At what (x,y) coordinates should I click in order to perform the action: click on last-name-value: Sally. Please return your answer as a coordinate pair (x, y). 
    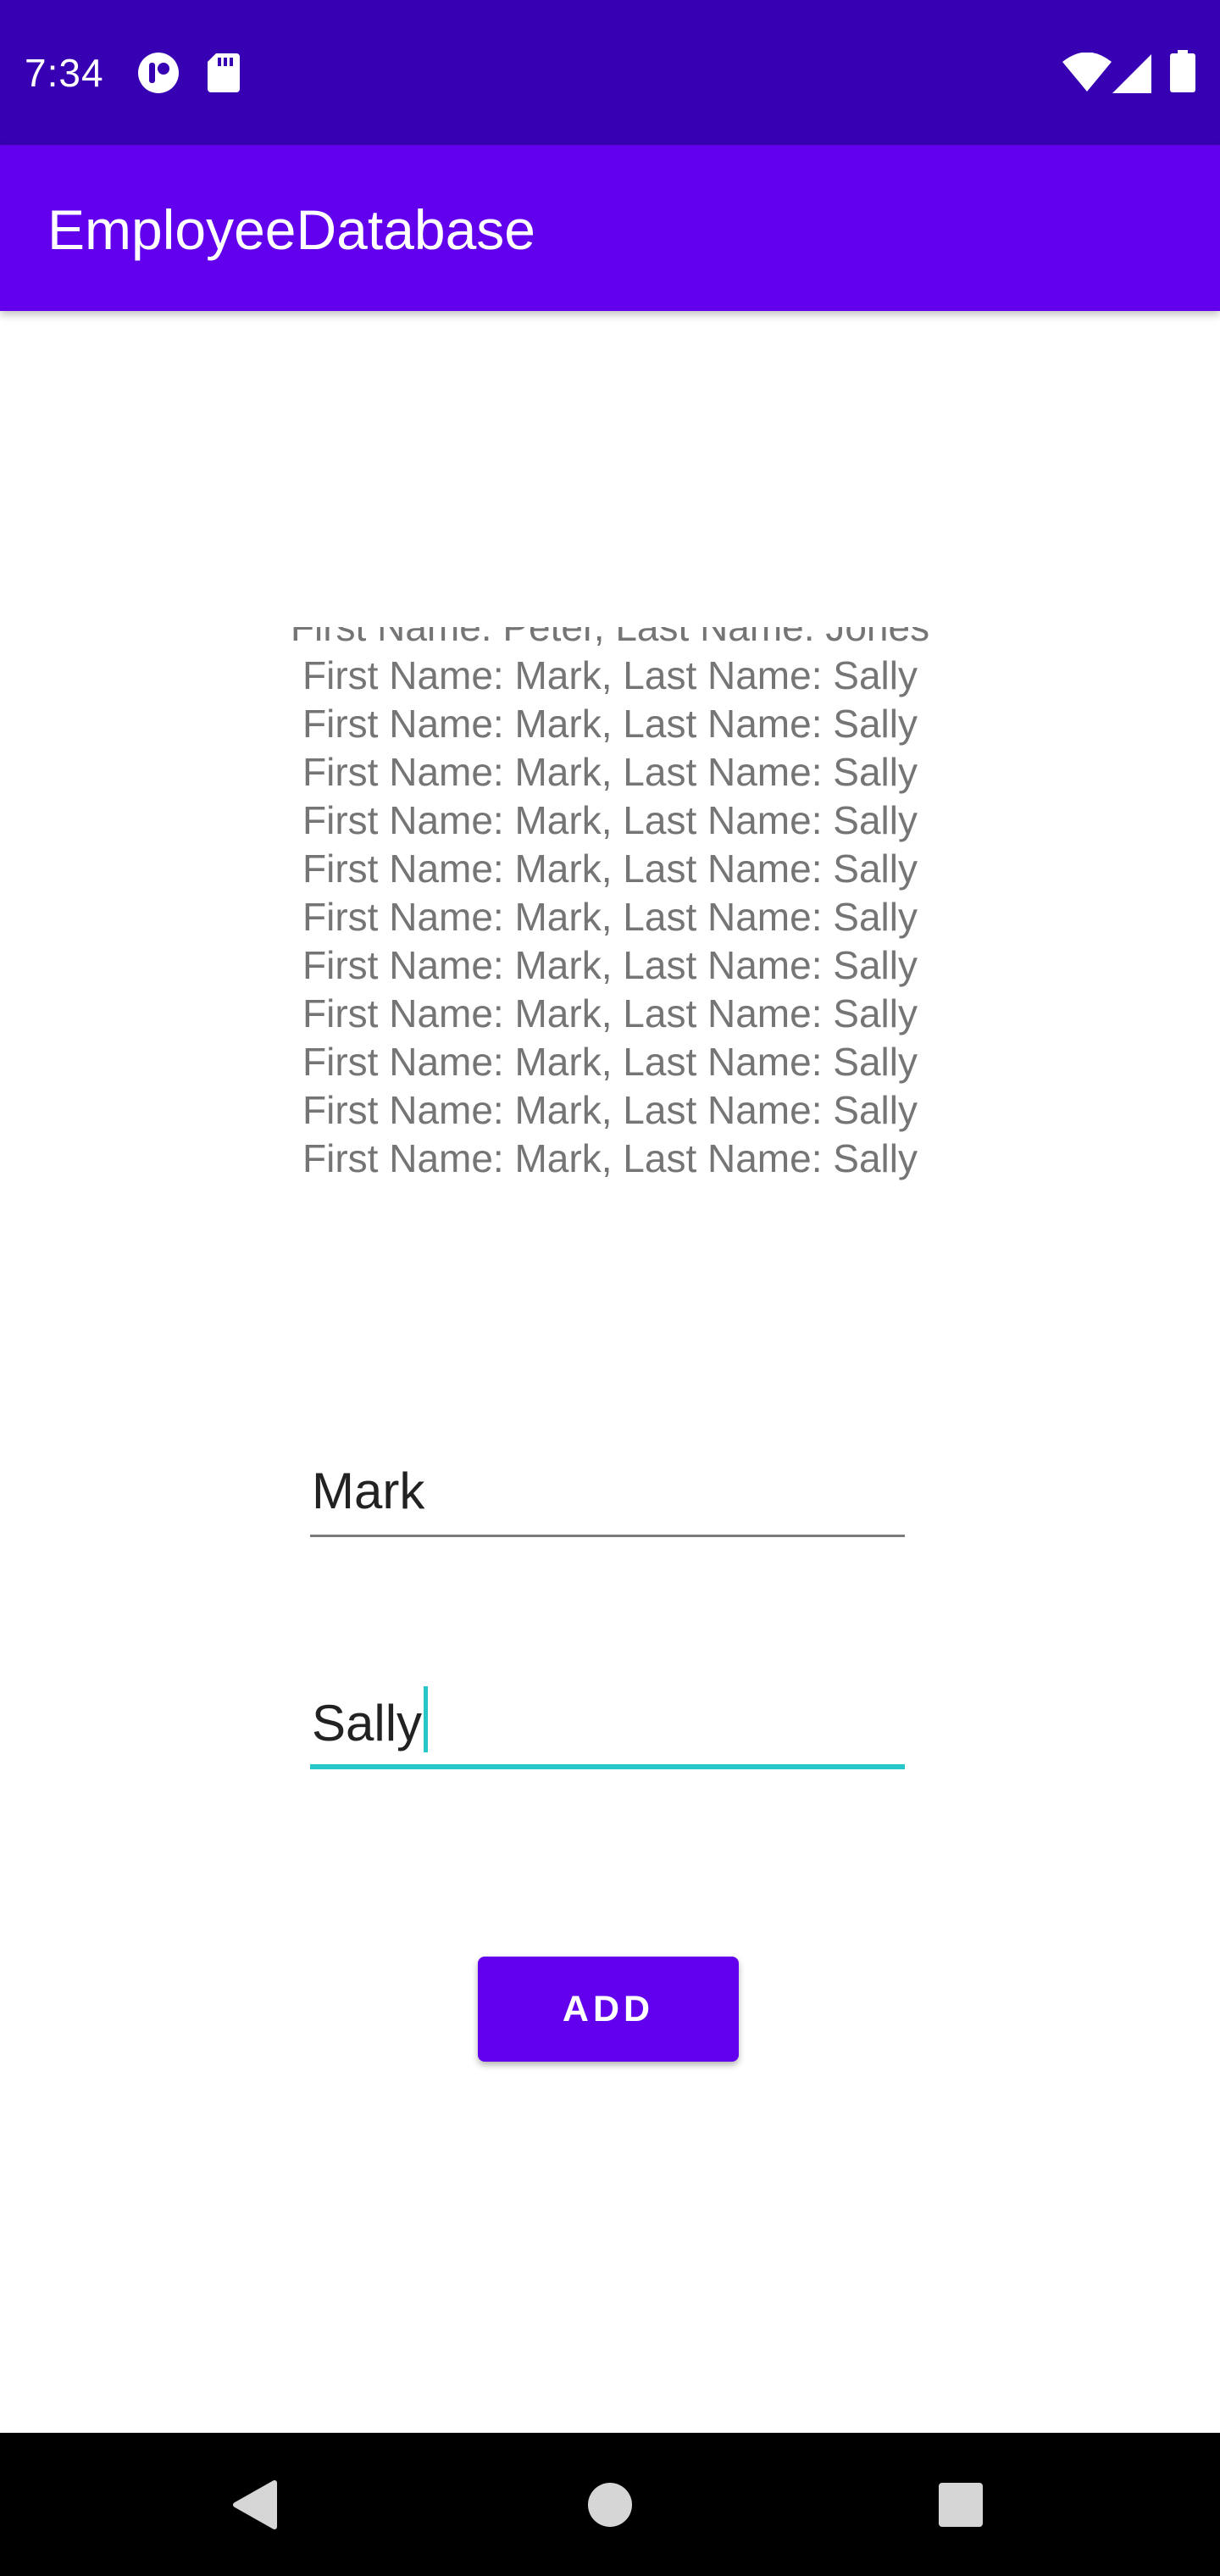
    Looking at the image, I should click on (367, 1723).